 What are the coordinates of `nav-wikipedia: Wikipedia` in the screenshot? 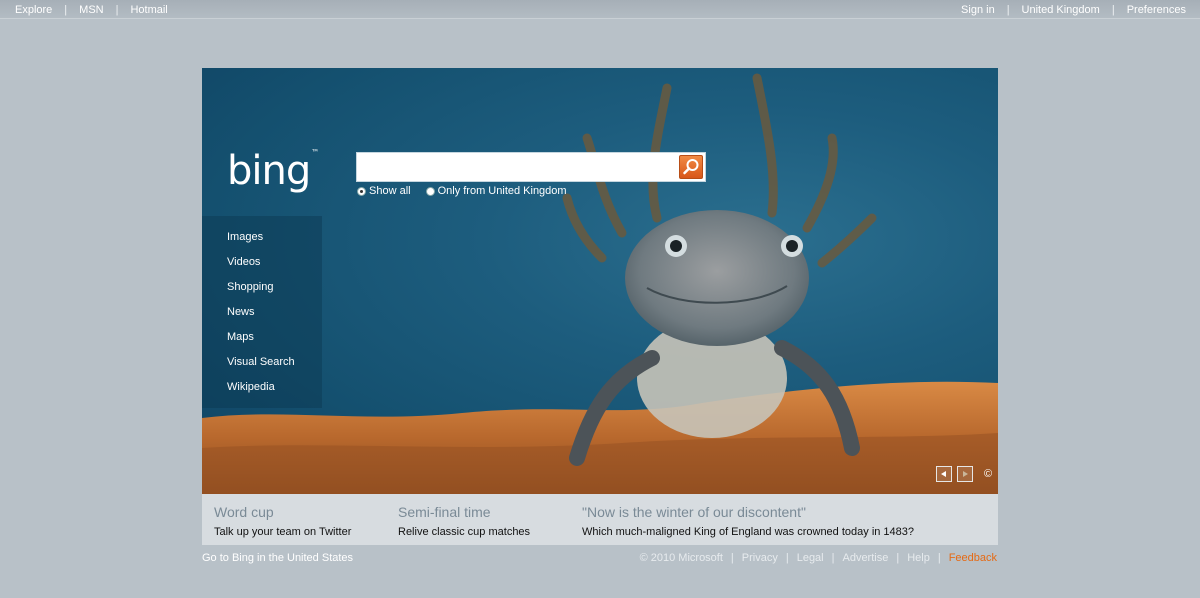 It's located at (251, 387).